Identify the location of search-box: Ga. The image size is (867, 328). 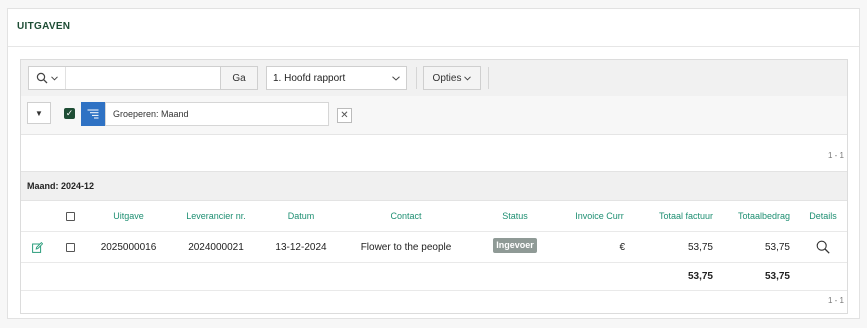
(143, 78).